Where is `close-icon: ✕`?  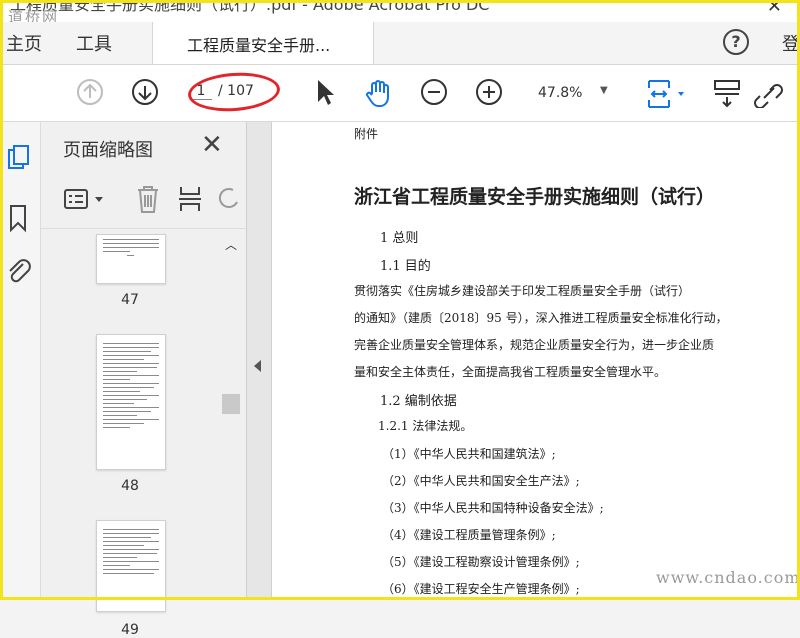 close-icon: ✕ is located at coordinates (212, 145).